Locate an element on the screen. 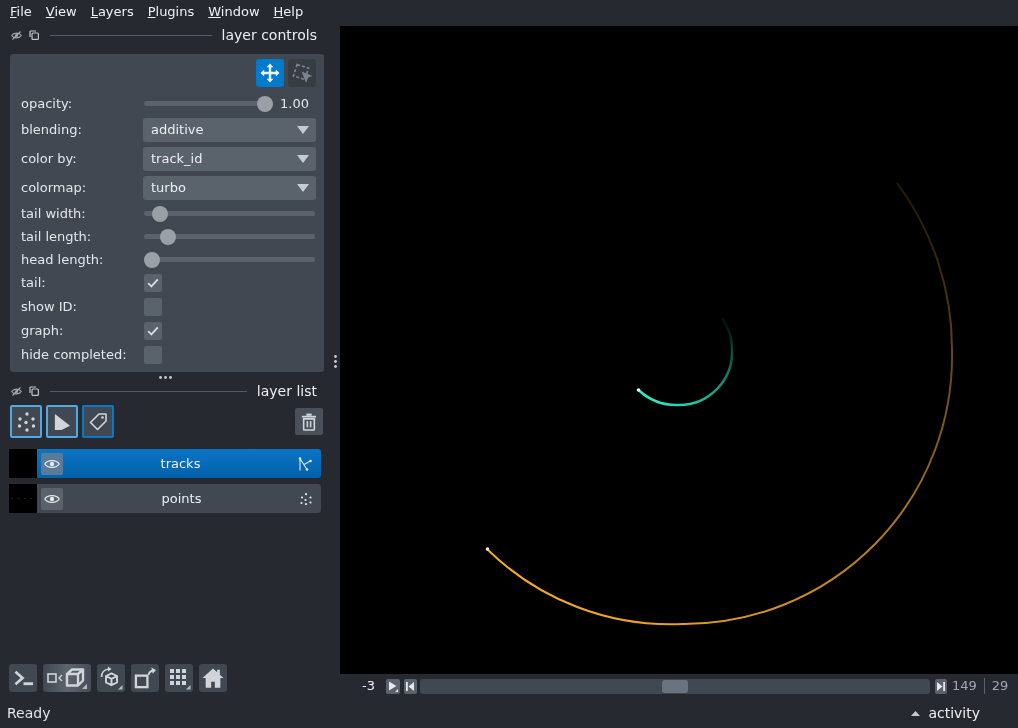  control-label: hide completed: is located at coordinates (74, 355).